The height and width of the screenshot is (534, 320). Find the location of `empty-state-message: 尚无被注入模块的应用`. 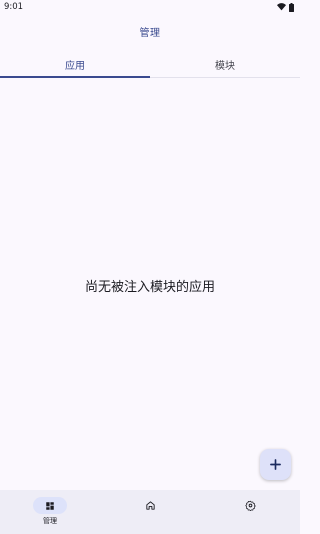

empty-state-message: 尚无被注入模块的应用 is located at coordinates (149, 287).